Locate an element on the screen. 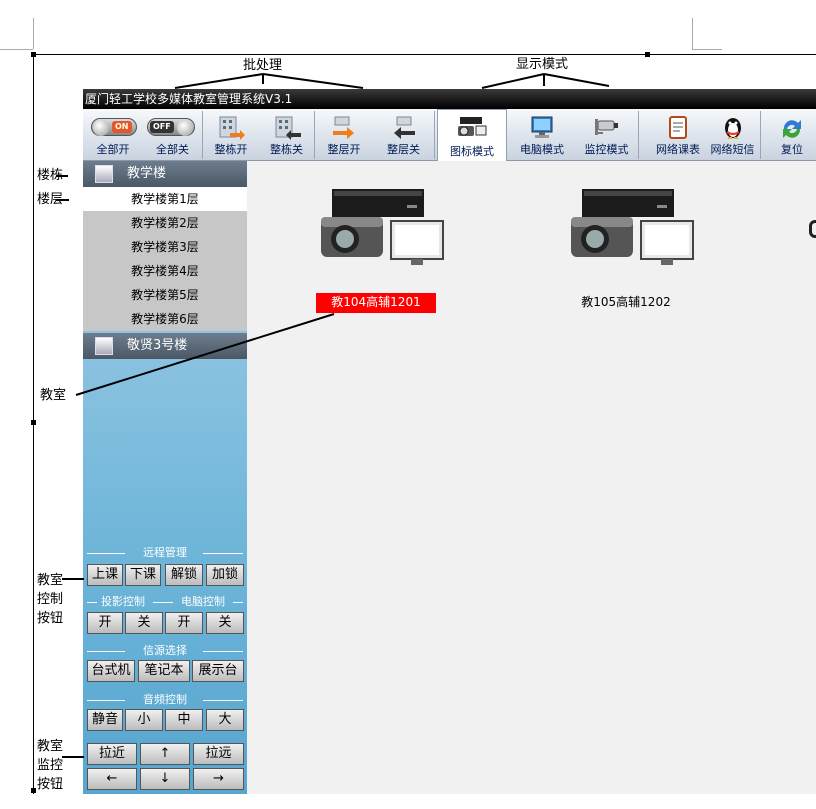 Image resolution: width=816 pixels, height=809 pixels. icon-mode-tab: 图标模式 is located at coordinates (472, 135).